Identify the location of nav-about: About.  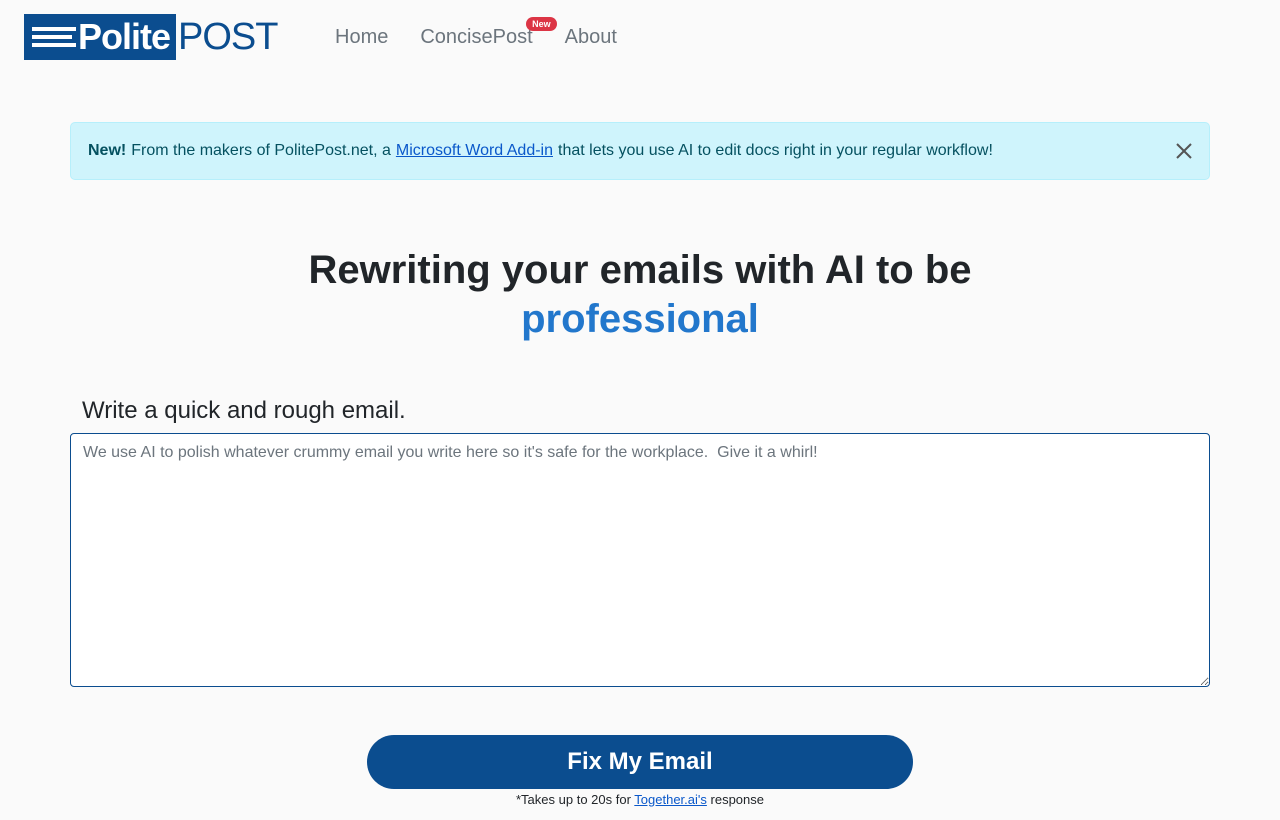
(591, 37).